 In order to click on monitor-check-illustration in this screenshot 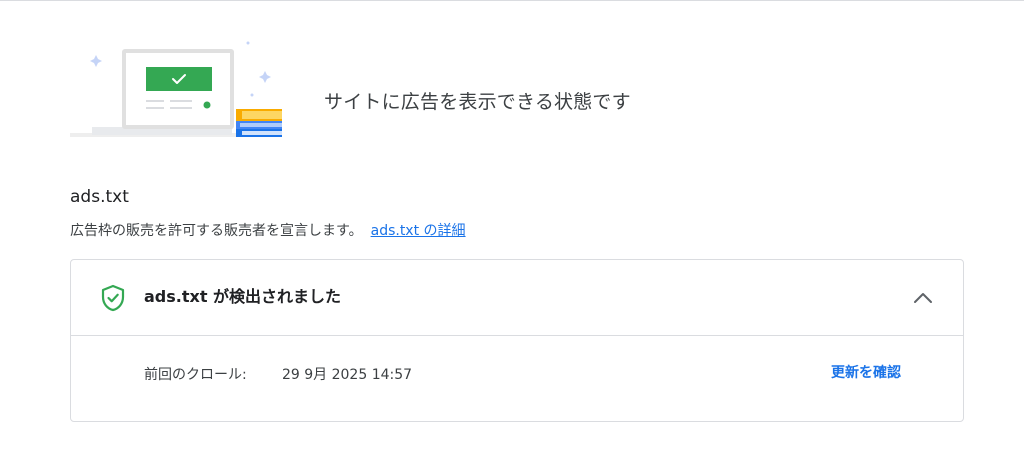, I will do `click(176, 89)`.